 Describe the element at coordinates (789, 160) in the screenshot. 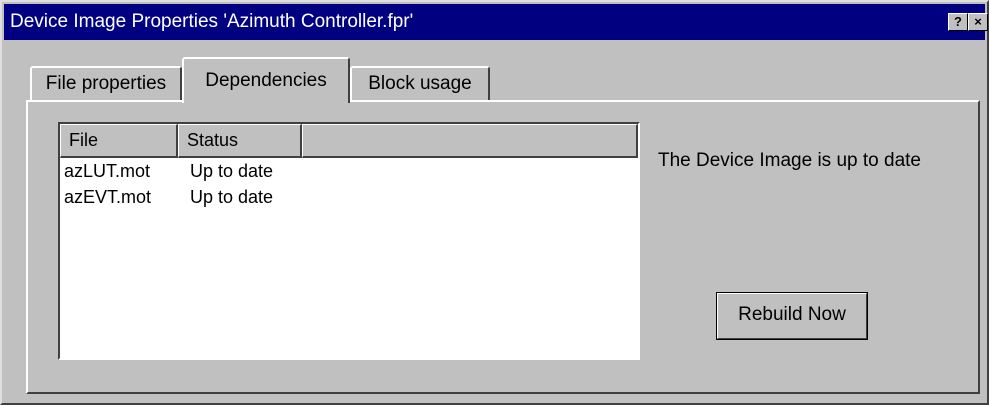

I see `image-status-message: The Device Image is up to date` at that location.